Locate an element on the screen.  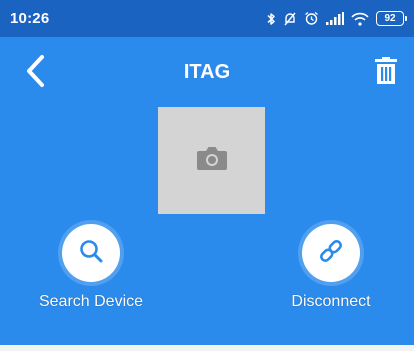
link-icon is located at coordinates (331, 253).